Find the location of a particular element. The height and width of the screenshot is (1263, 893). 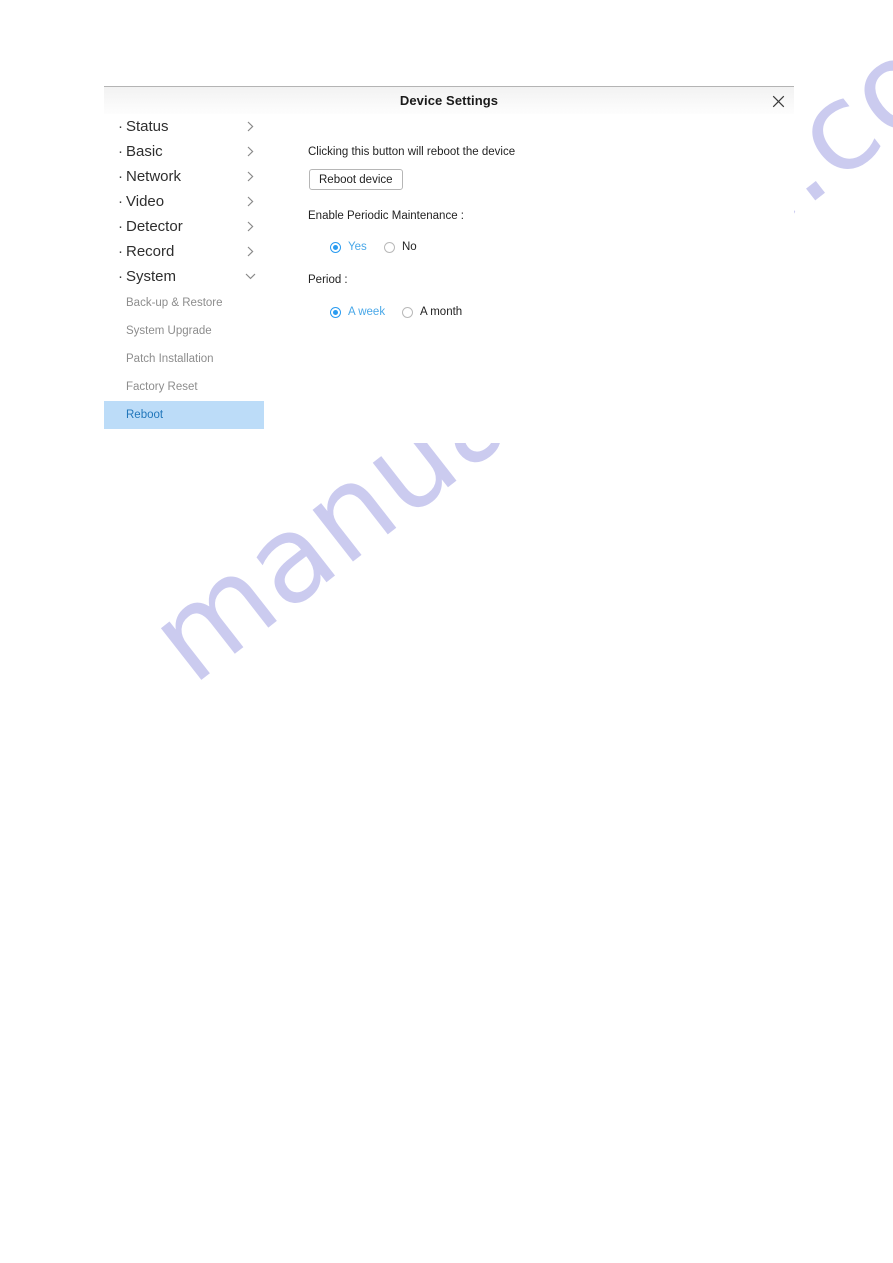

page-title: Device Settings is located at coordinates (449, 100).